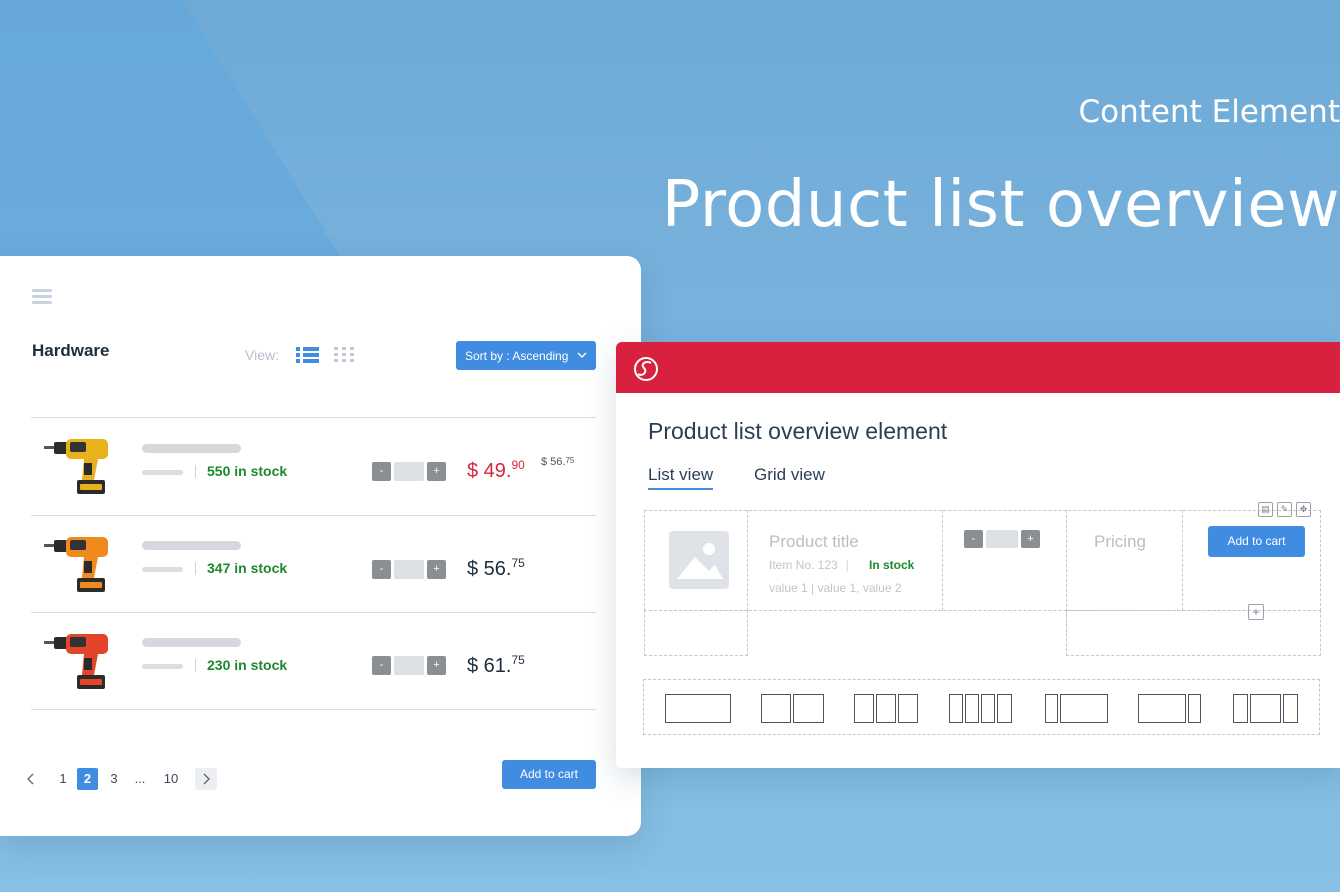 The image size is (1340, 892). I want to click on image-extra-cell, so click(696, 633).